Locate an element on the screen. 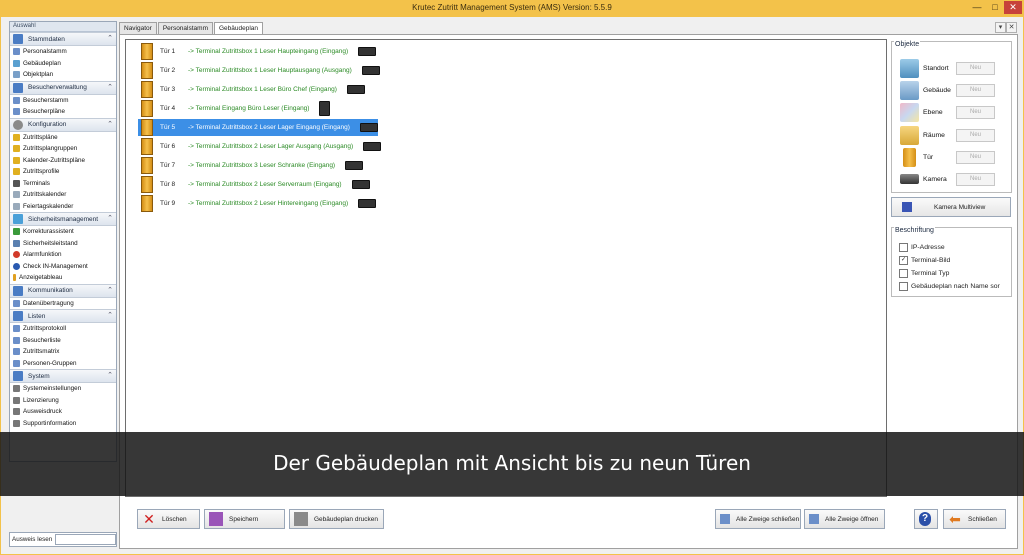  sidebar-header: Auswahl is located at coordinates (63, 27).